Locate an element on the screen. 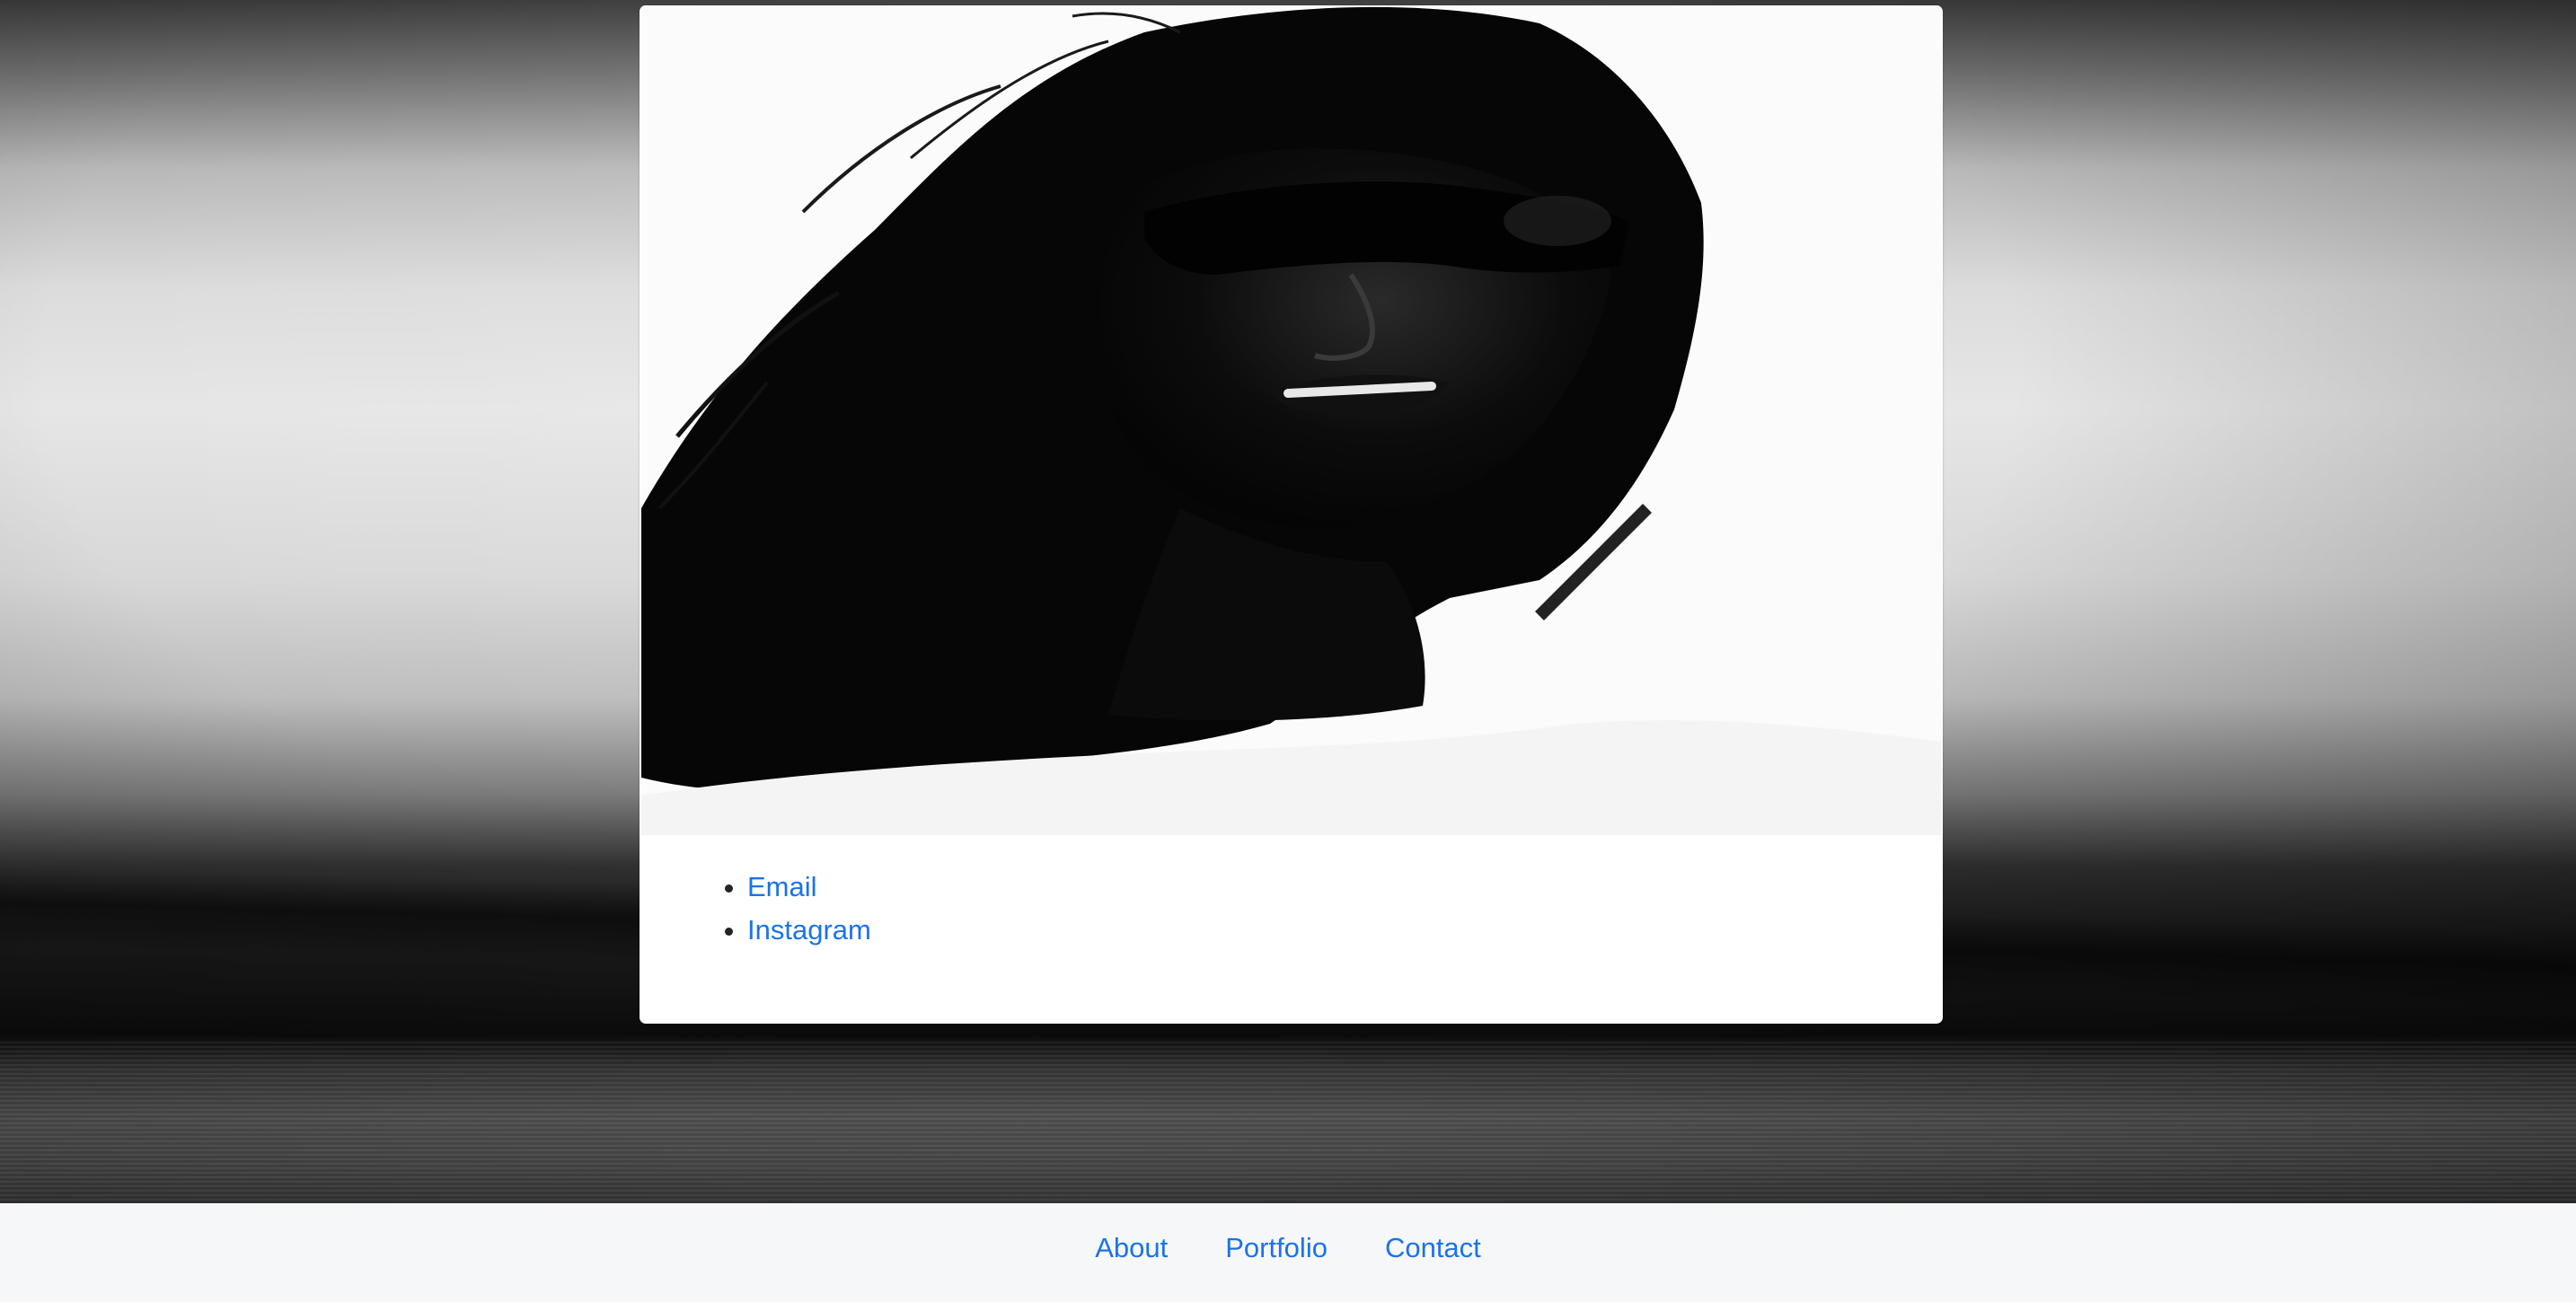 The width and height of the screenshot is (2576, 1302). instagram-link: Instagram is located at coordinates (809, 930).